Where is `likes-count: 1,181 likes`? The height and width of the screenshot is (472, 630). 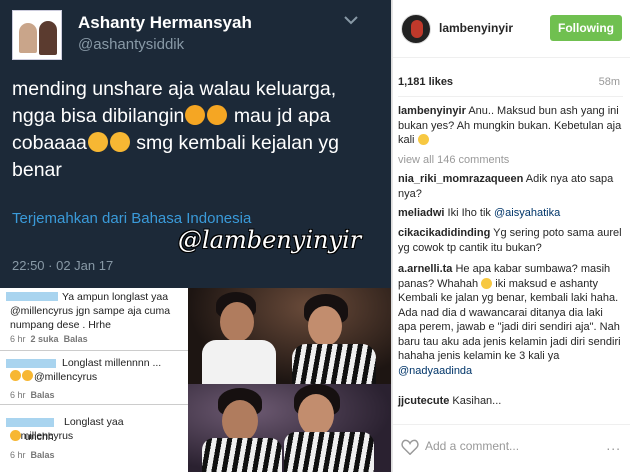 likes-count: 1,181 likes is located at coordinates (425, 82).